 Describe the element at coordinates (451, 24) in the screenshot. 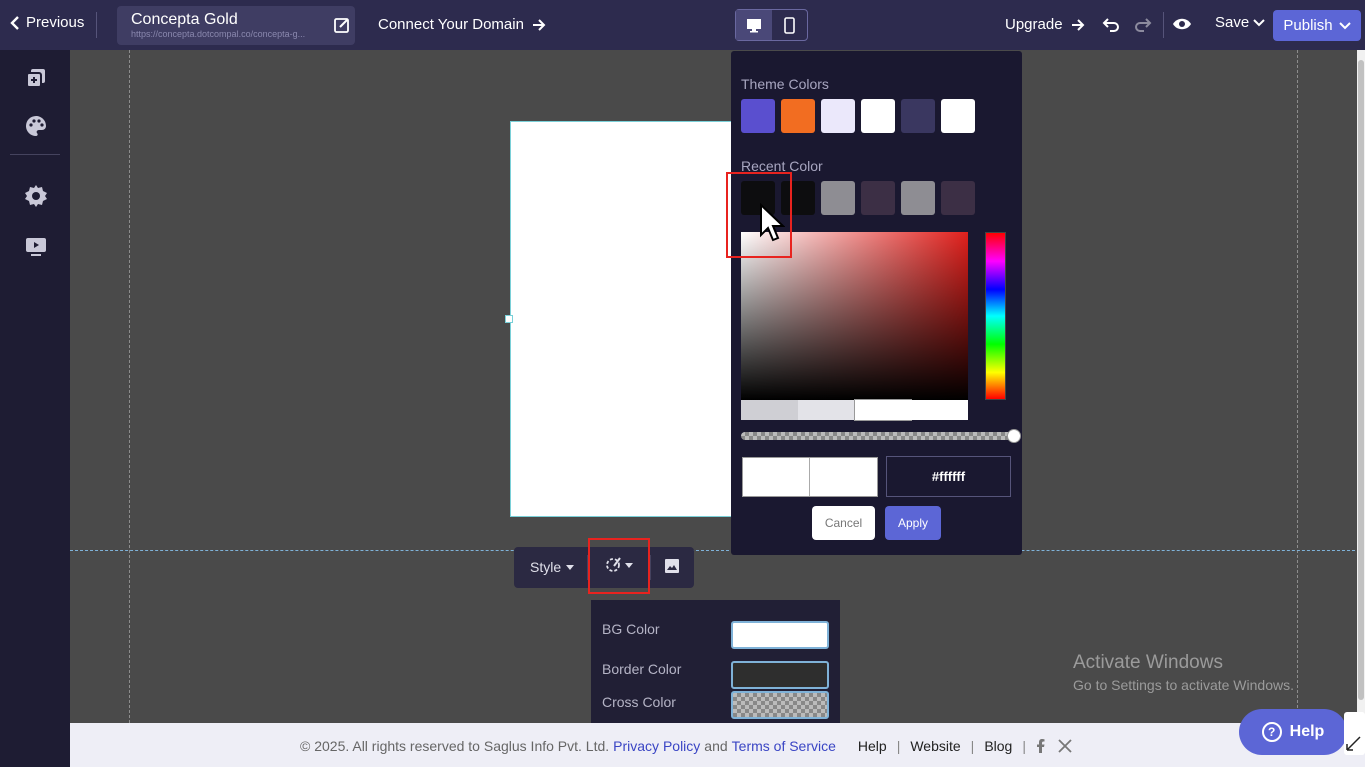

I see `connect-domain-label: Connect Your Domain` at that location.